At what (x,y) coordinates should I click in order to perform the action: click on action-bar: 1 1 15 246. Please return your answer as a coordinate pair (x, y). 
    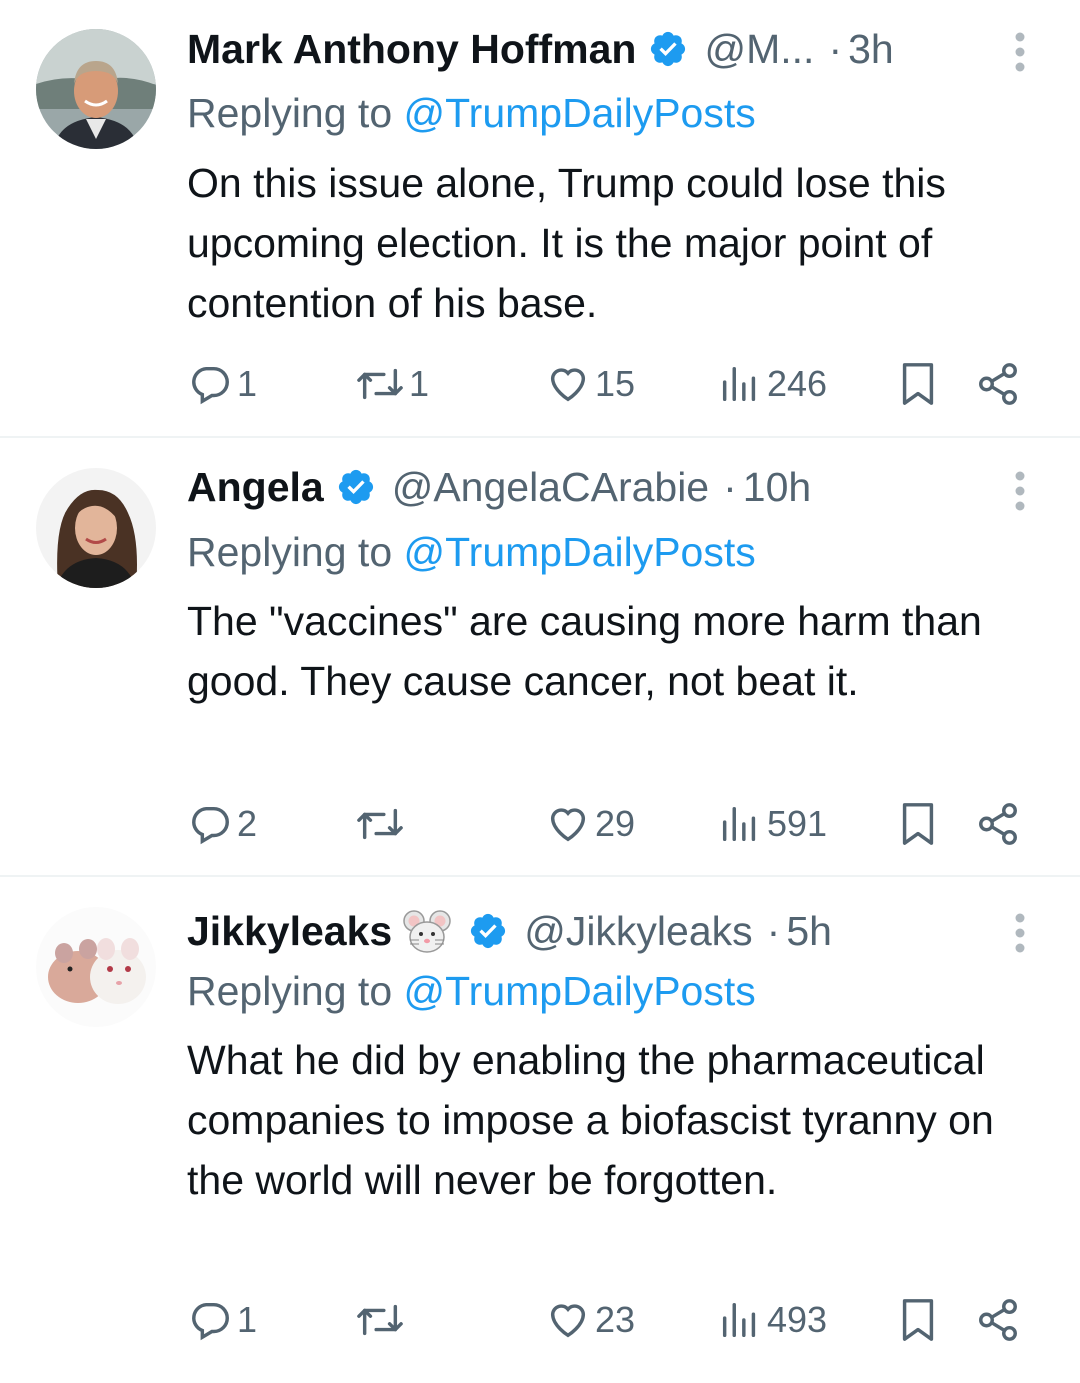
    Looking at the image, I should click on (612, 384).